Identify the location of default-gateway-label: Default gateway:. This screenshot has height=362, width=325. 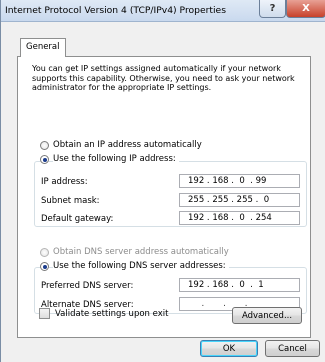
(77, 219).